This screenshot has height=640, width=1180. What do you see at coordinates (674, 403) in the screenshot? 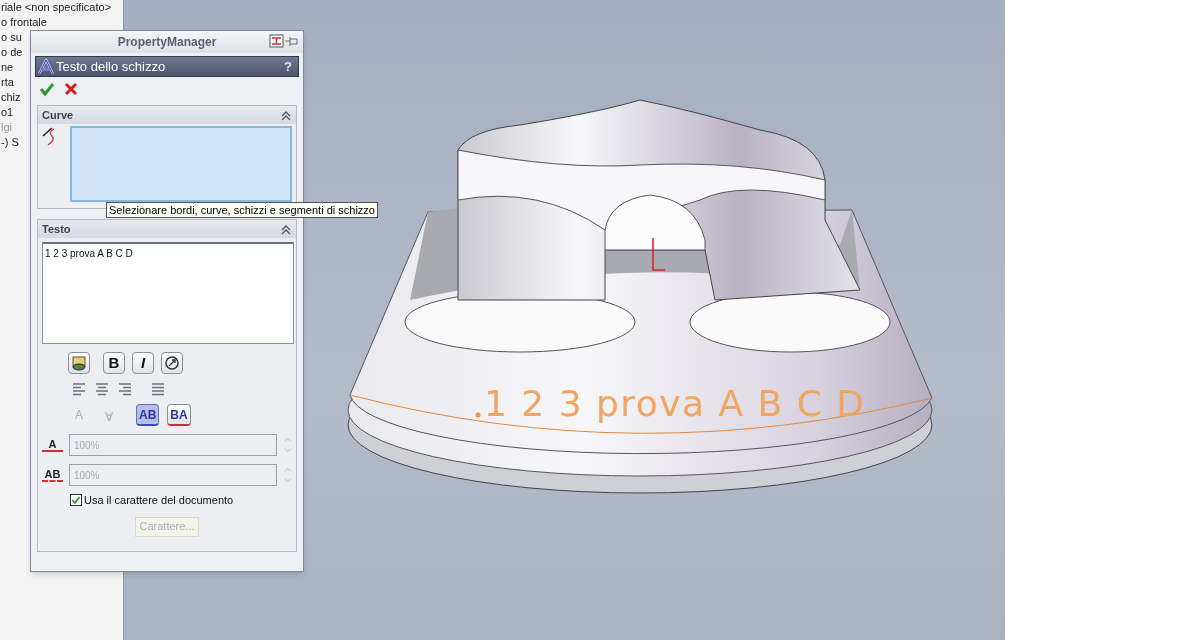
I see `engraved-model-text: 1 2 3 prova A B C D` at bounding box center [674, 403].